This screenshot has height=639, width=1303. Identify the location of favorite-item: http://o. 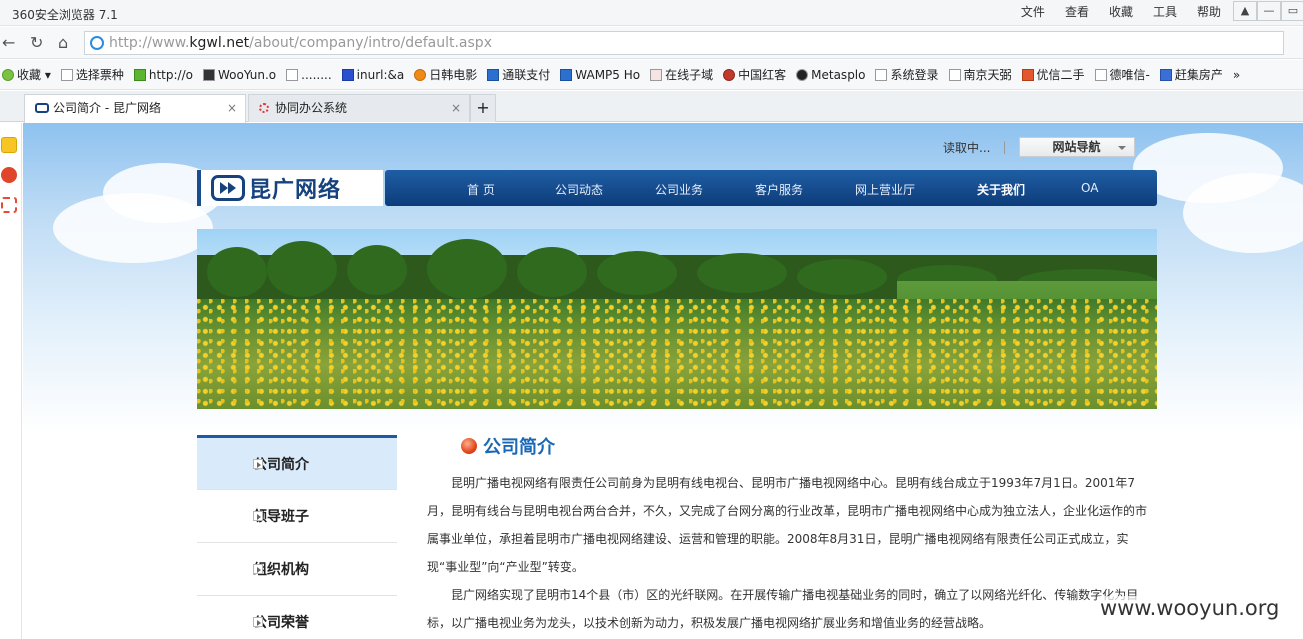
(163, 75).